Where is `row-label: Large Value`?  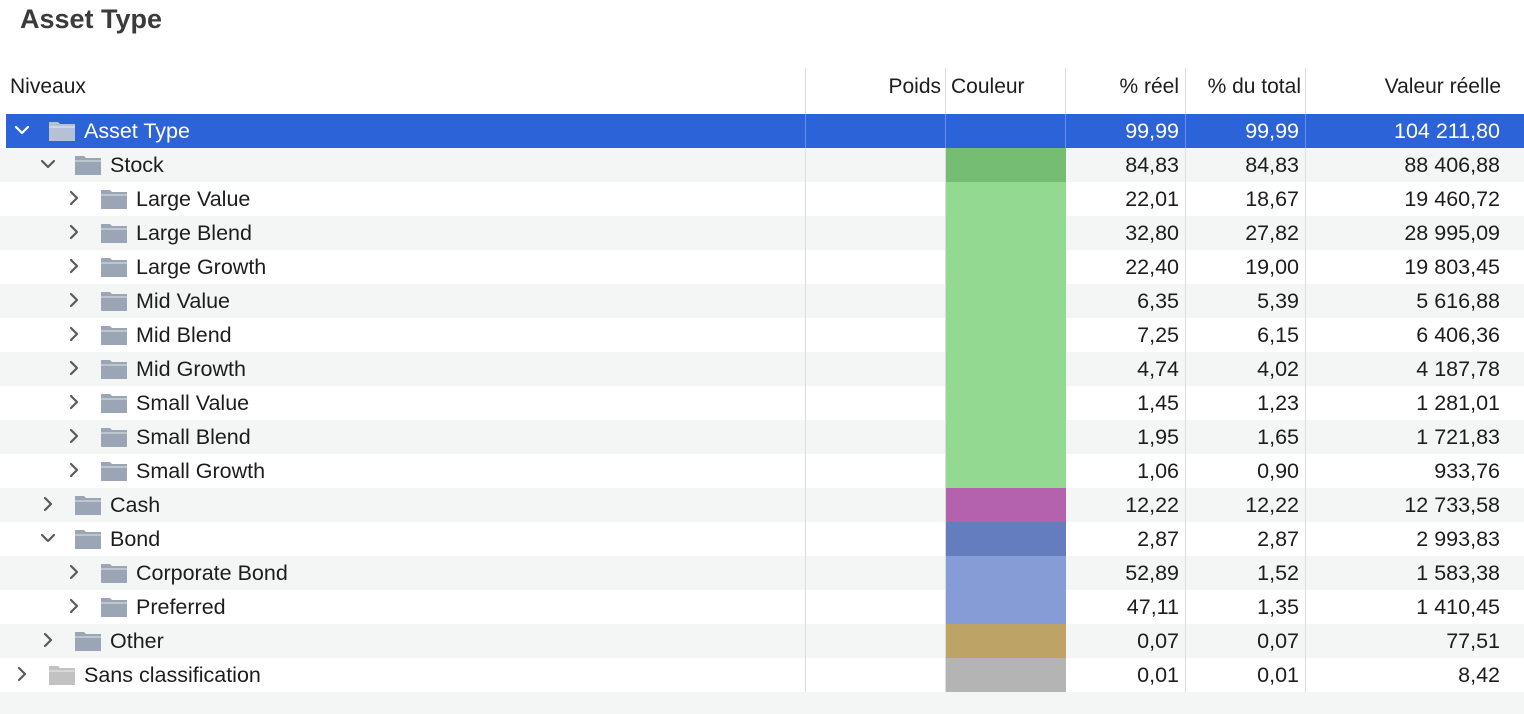 row-label: Large Value is located at coordinates (193, 199).